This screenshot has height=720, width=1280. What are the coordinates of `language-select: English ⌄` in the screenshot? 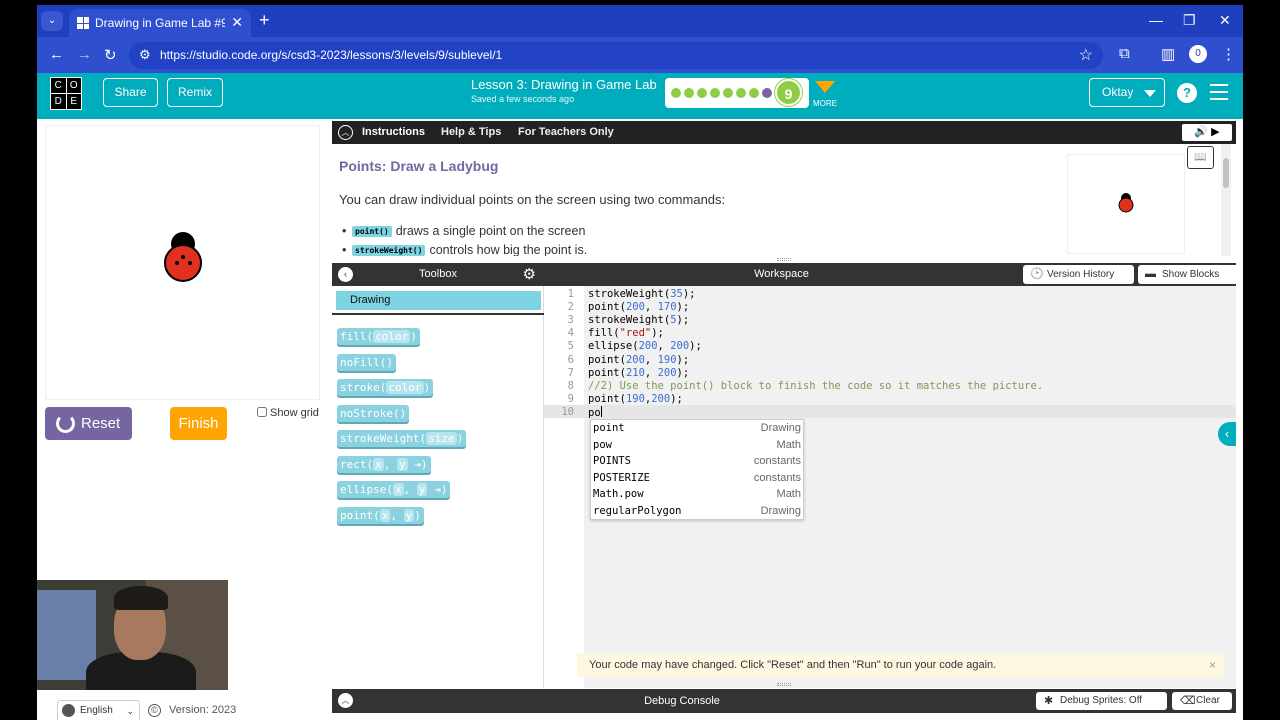 It's located at (98, 710).